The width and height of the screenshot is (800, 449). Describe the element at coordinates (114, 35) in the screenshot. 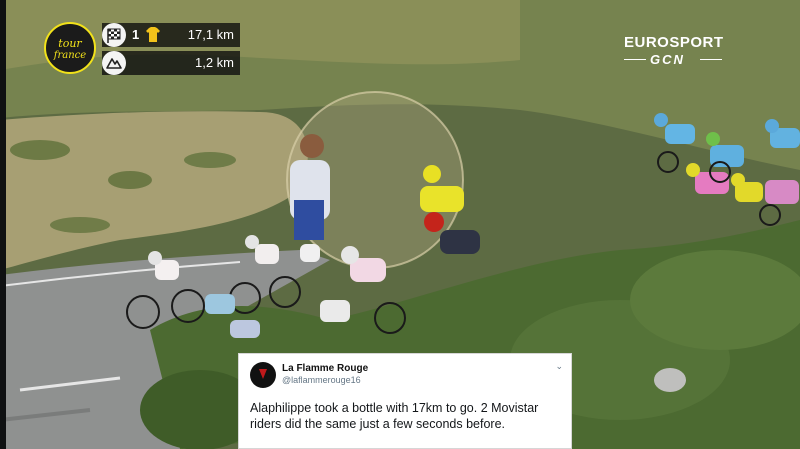

I see `checkered-flag-icon` at that location.